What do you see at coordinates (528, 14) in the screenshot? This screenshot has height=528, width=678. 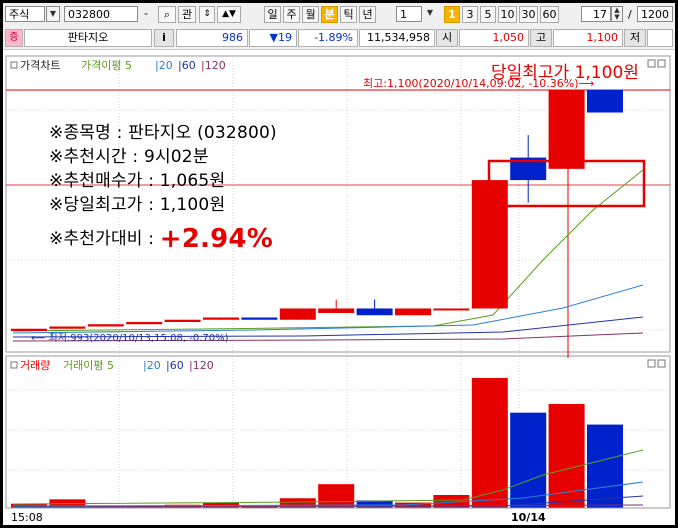 I see `minute-30: 30` at bounding box center [528, 14].